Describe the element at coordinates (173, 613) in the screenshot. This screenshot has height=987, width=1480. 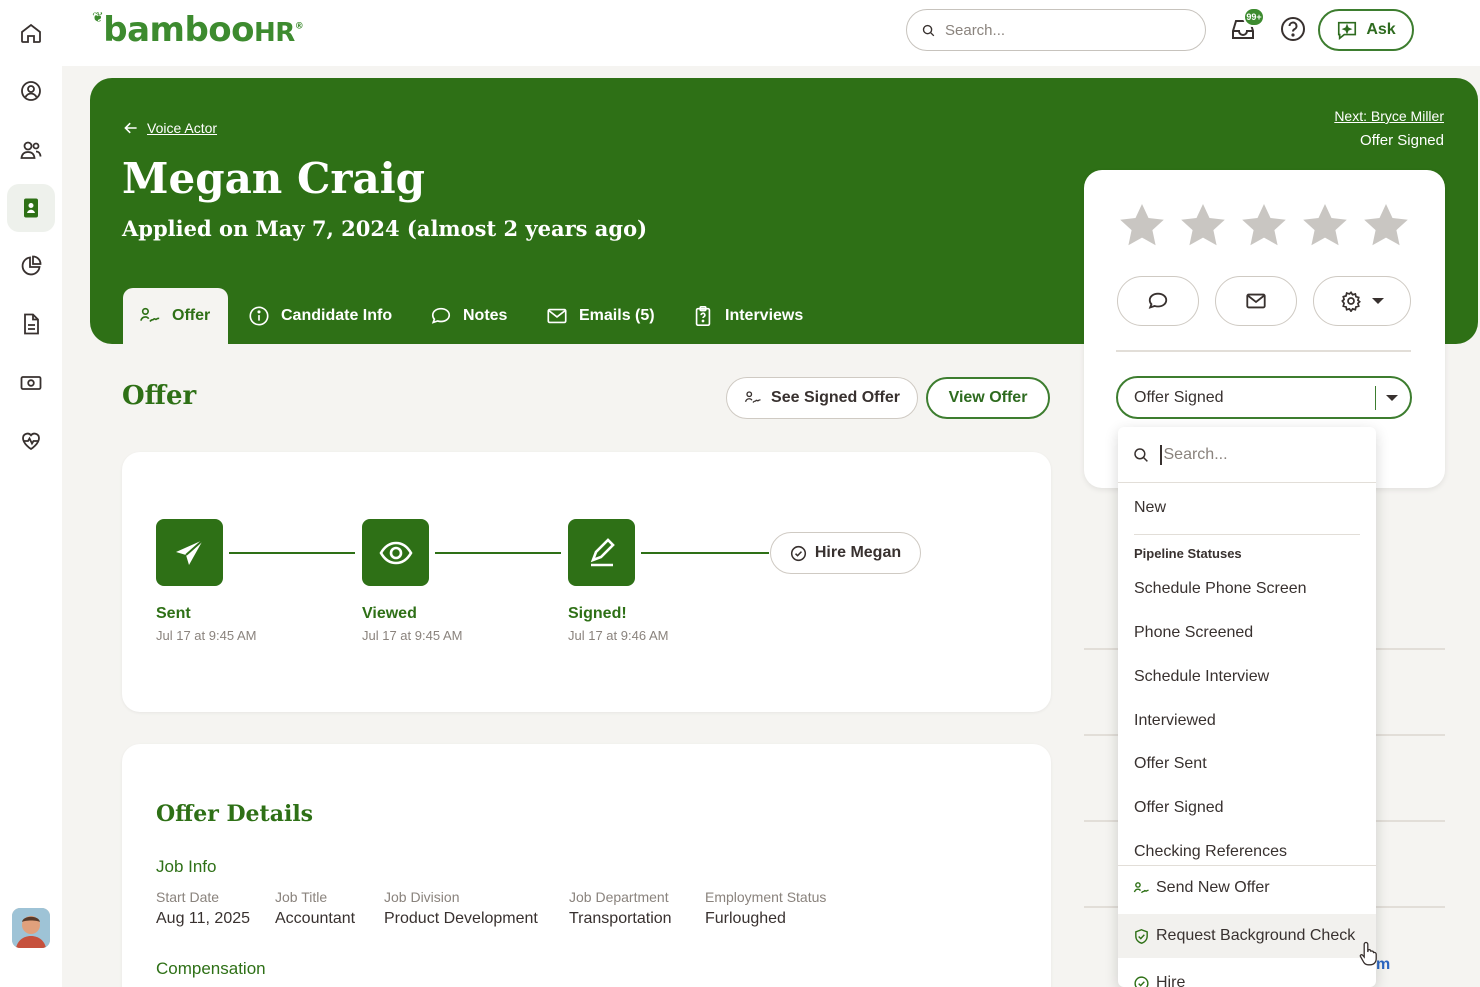
I see `step-label: Sent` at that location.